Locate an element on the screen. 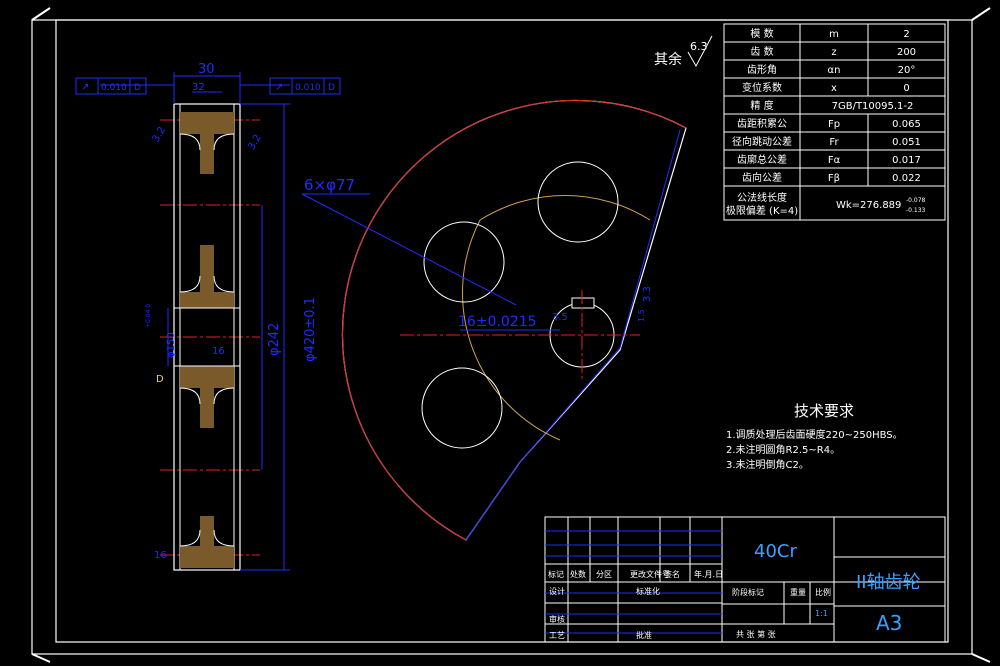 This screenshot has width=1000, height=666. tech-item-3: 3.未注明倒角C2。 is located at coordinates (767, 464).